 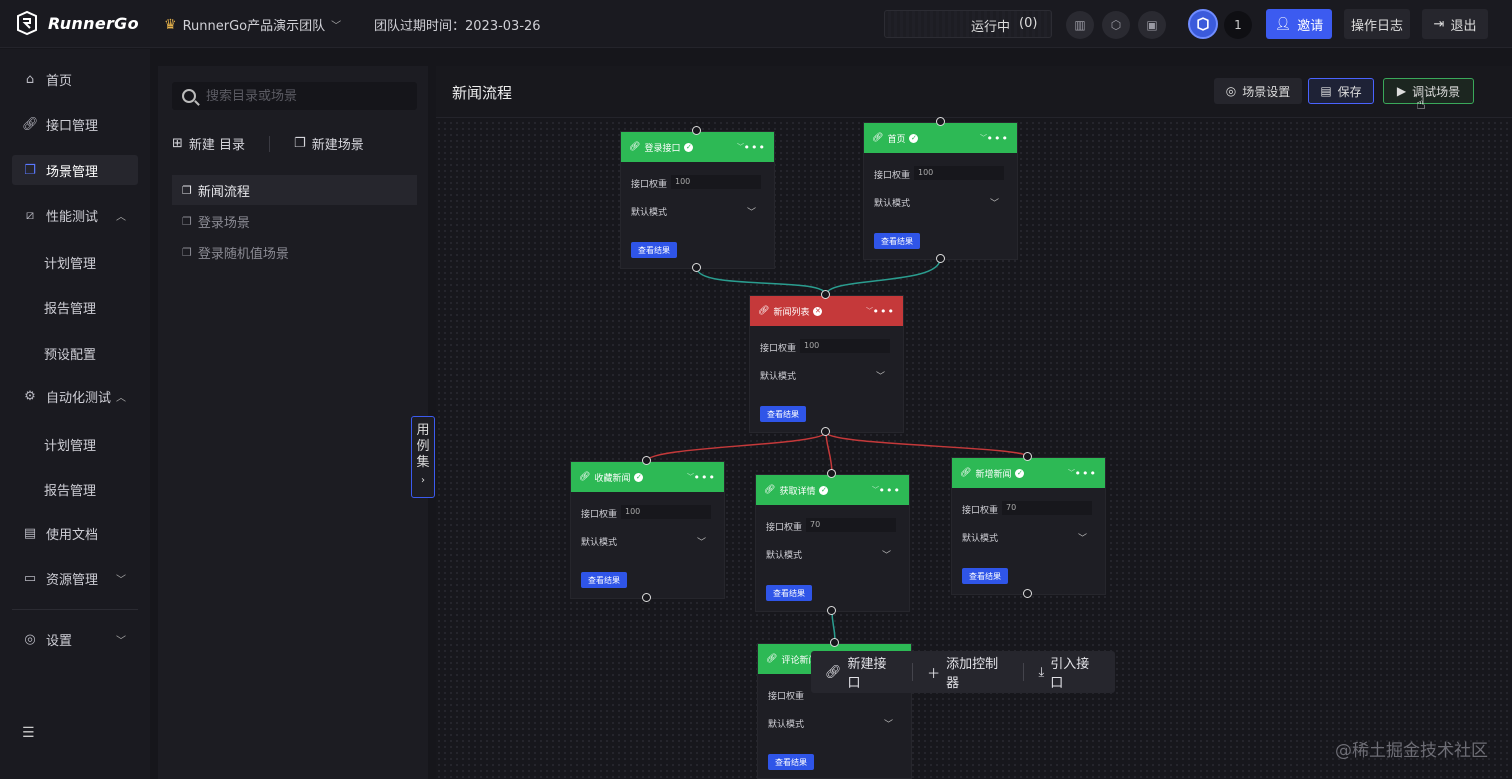 I want to click on tree-scene-item: ❐ 新闻流程, so click(x=294, y=190).